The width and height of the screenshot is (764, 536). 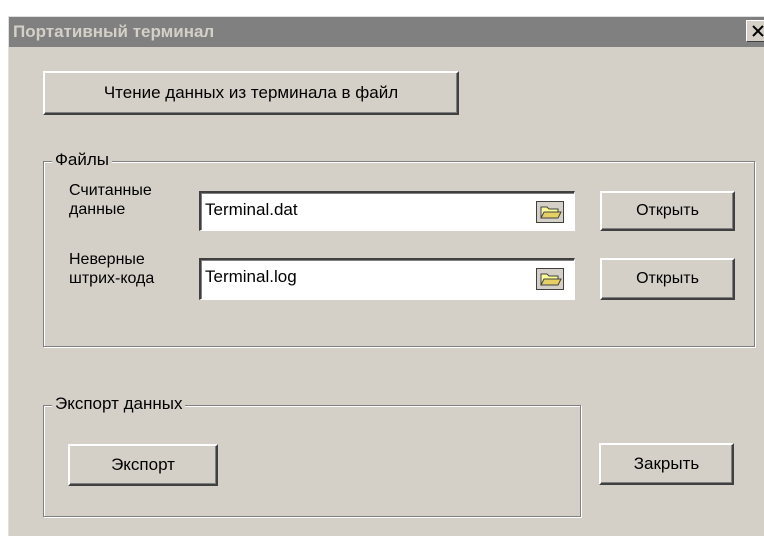 I want to click on read-data-label: Считанные данные, so click(x=110, y=200).